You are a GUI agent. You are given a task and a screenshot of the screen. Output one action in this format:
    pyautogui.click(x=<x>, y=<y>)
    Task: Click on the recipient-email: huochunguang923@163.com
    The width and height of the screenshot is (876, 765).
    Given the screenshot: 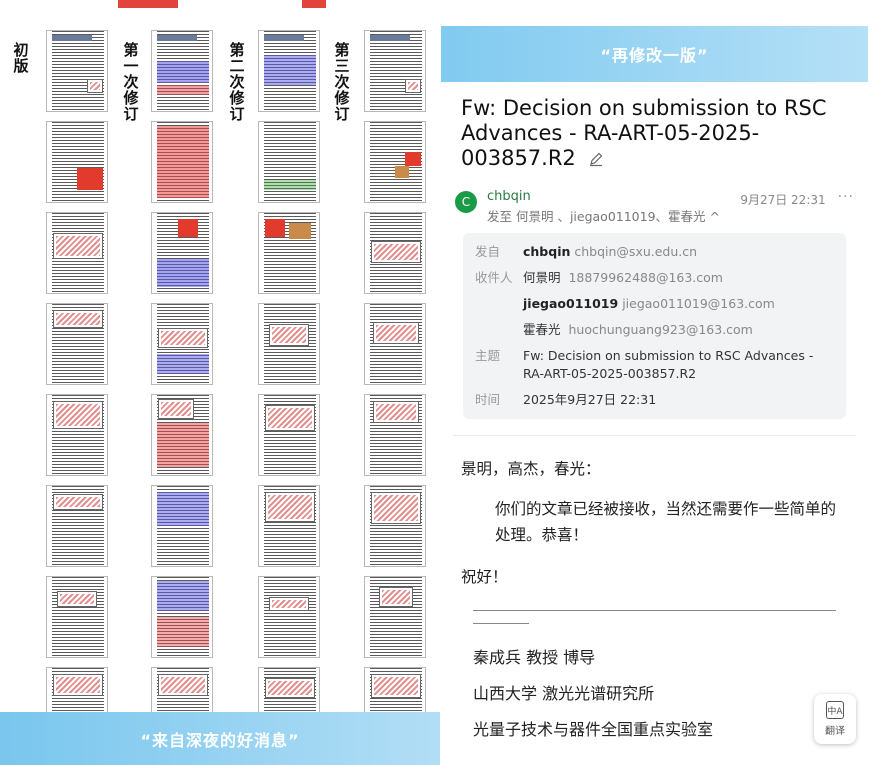 What is the action you would take?
    pyautogui.click(x=660, y=329)
    